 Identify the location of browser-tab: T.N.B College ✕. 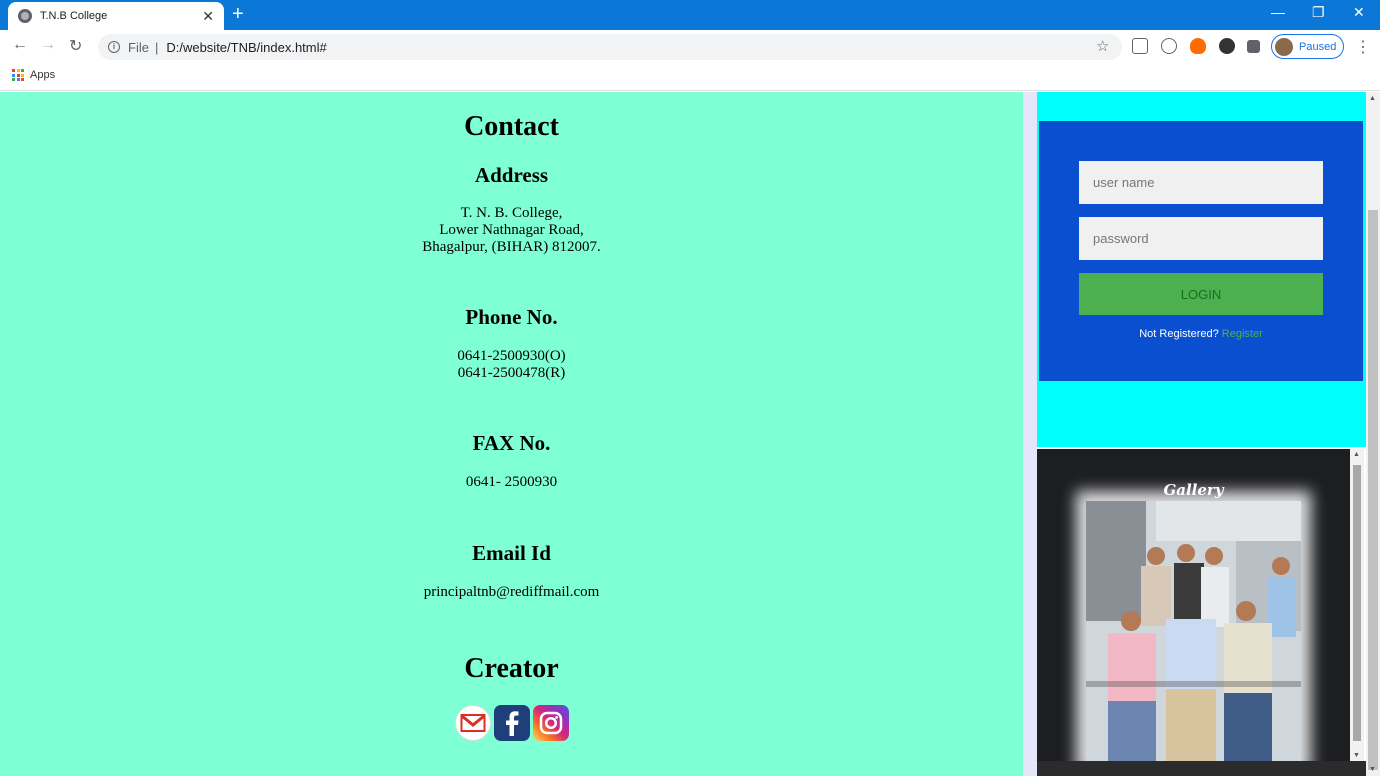
(116, 16).